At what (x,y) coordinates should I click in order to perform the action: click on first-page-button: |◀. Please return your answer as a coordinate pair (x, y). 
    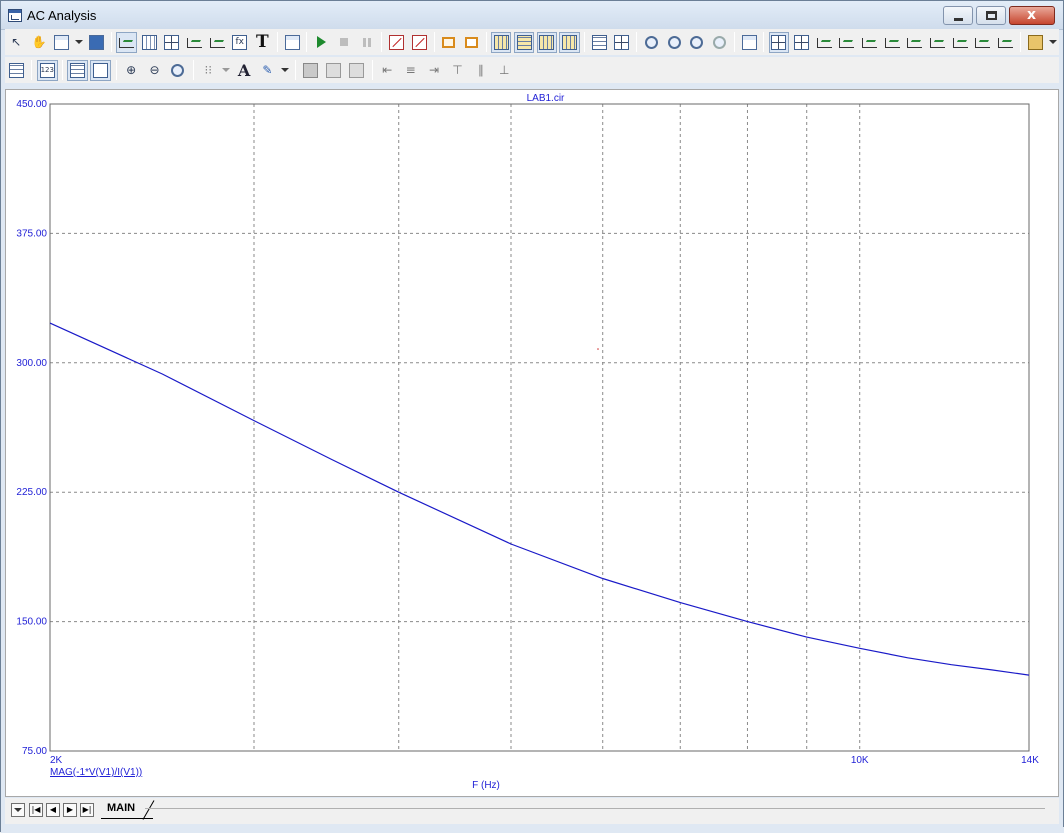
    Looking at the image, I should click on (36, 810).